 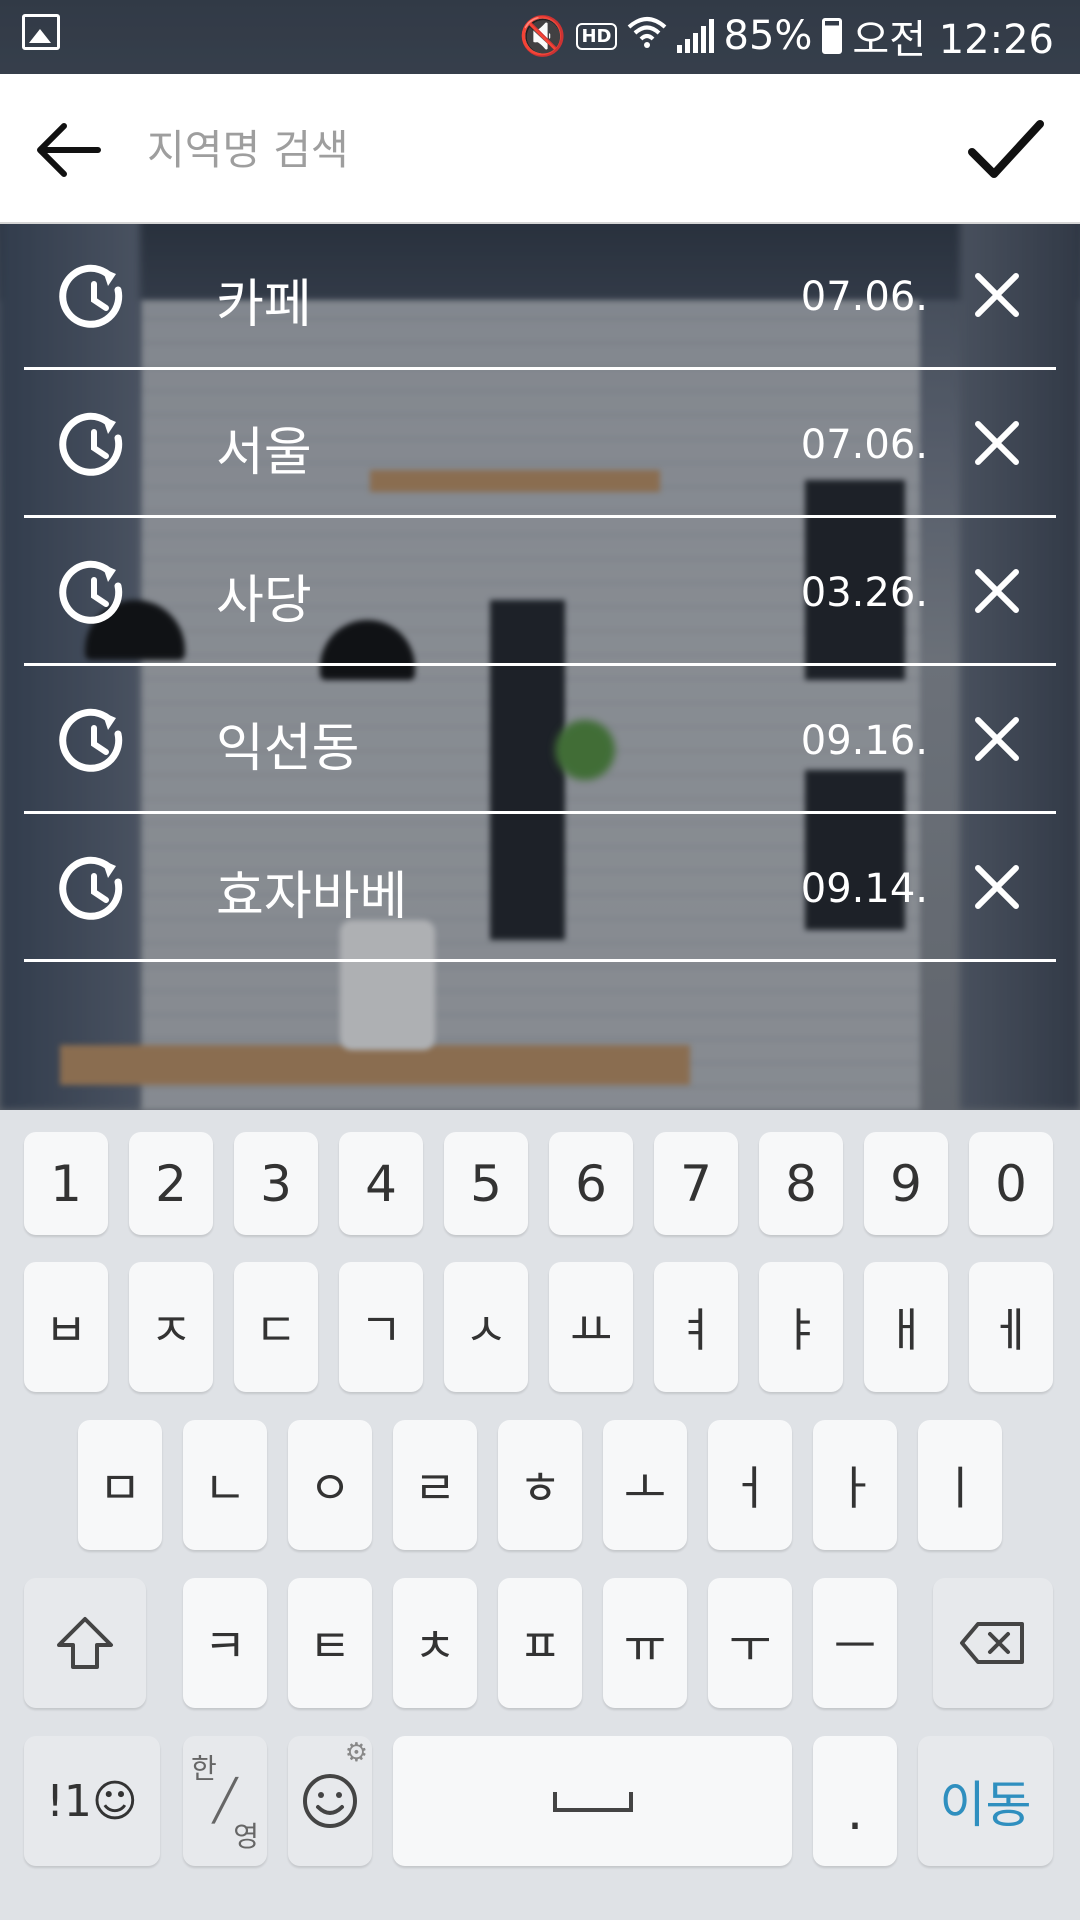 What do you see at coordinates (596, 36) in the screenshot?
I see `hd-voice-icon: HD` at bounding box center [596, 36].